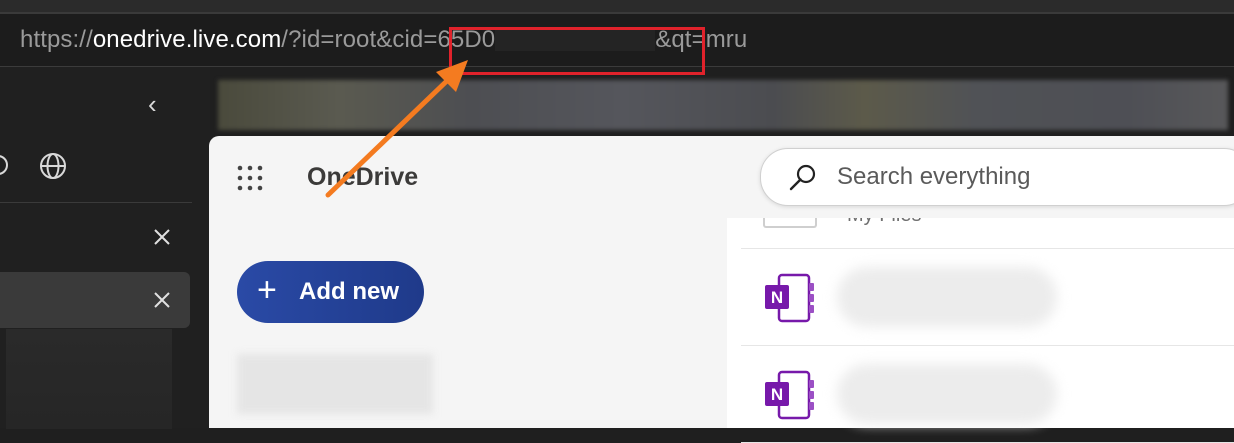 The image size is (1234, 443). I want to click on browser-top-strip, so click(617, 6).